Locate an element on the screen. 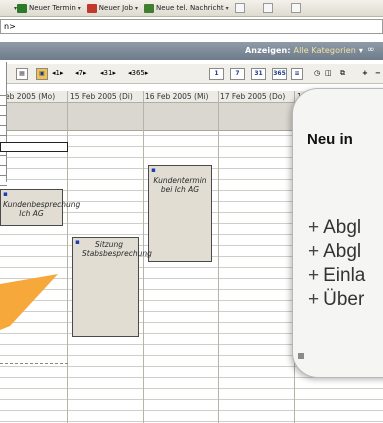 This screenshot has height=423, width=383. timeline-view-button: ≡ is located at coordinates (297, 74).